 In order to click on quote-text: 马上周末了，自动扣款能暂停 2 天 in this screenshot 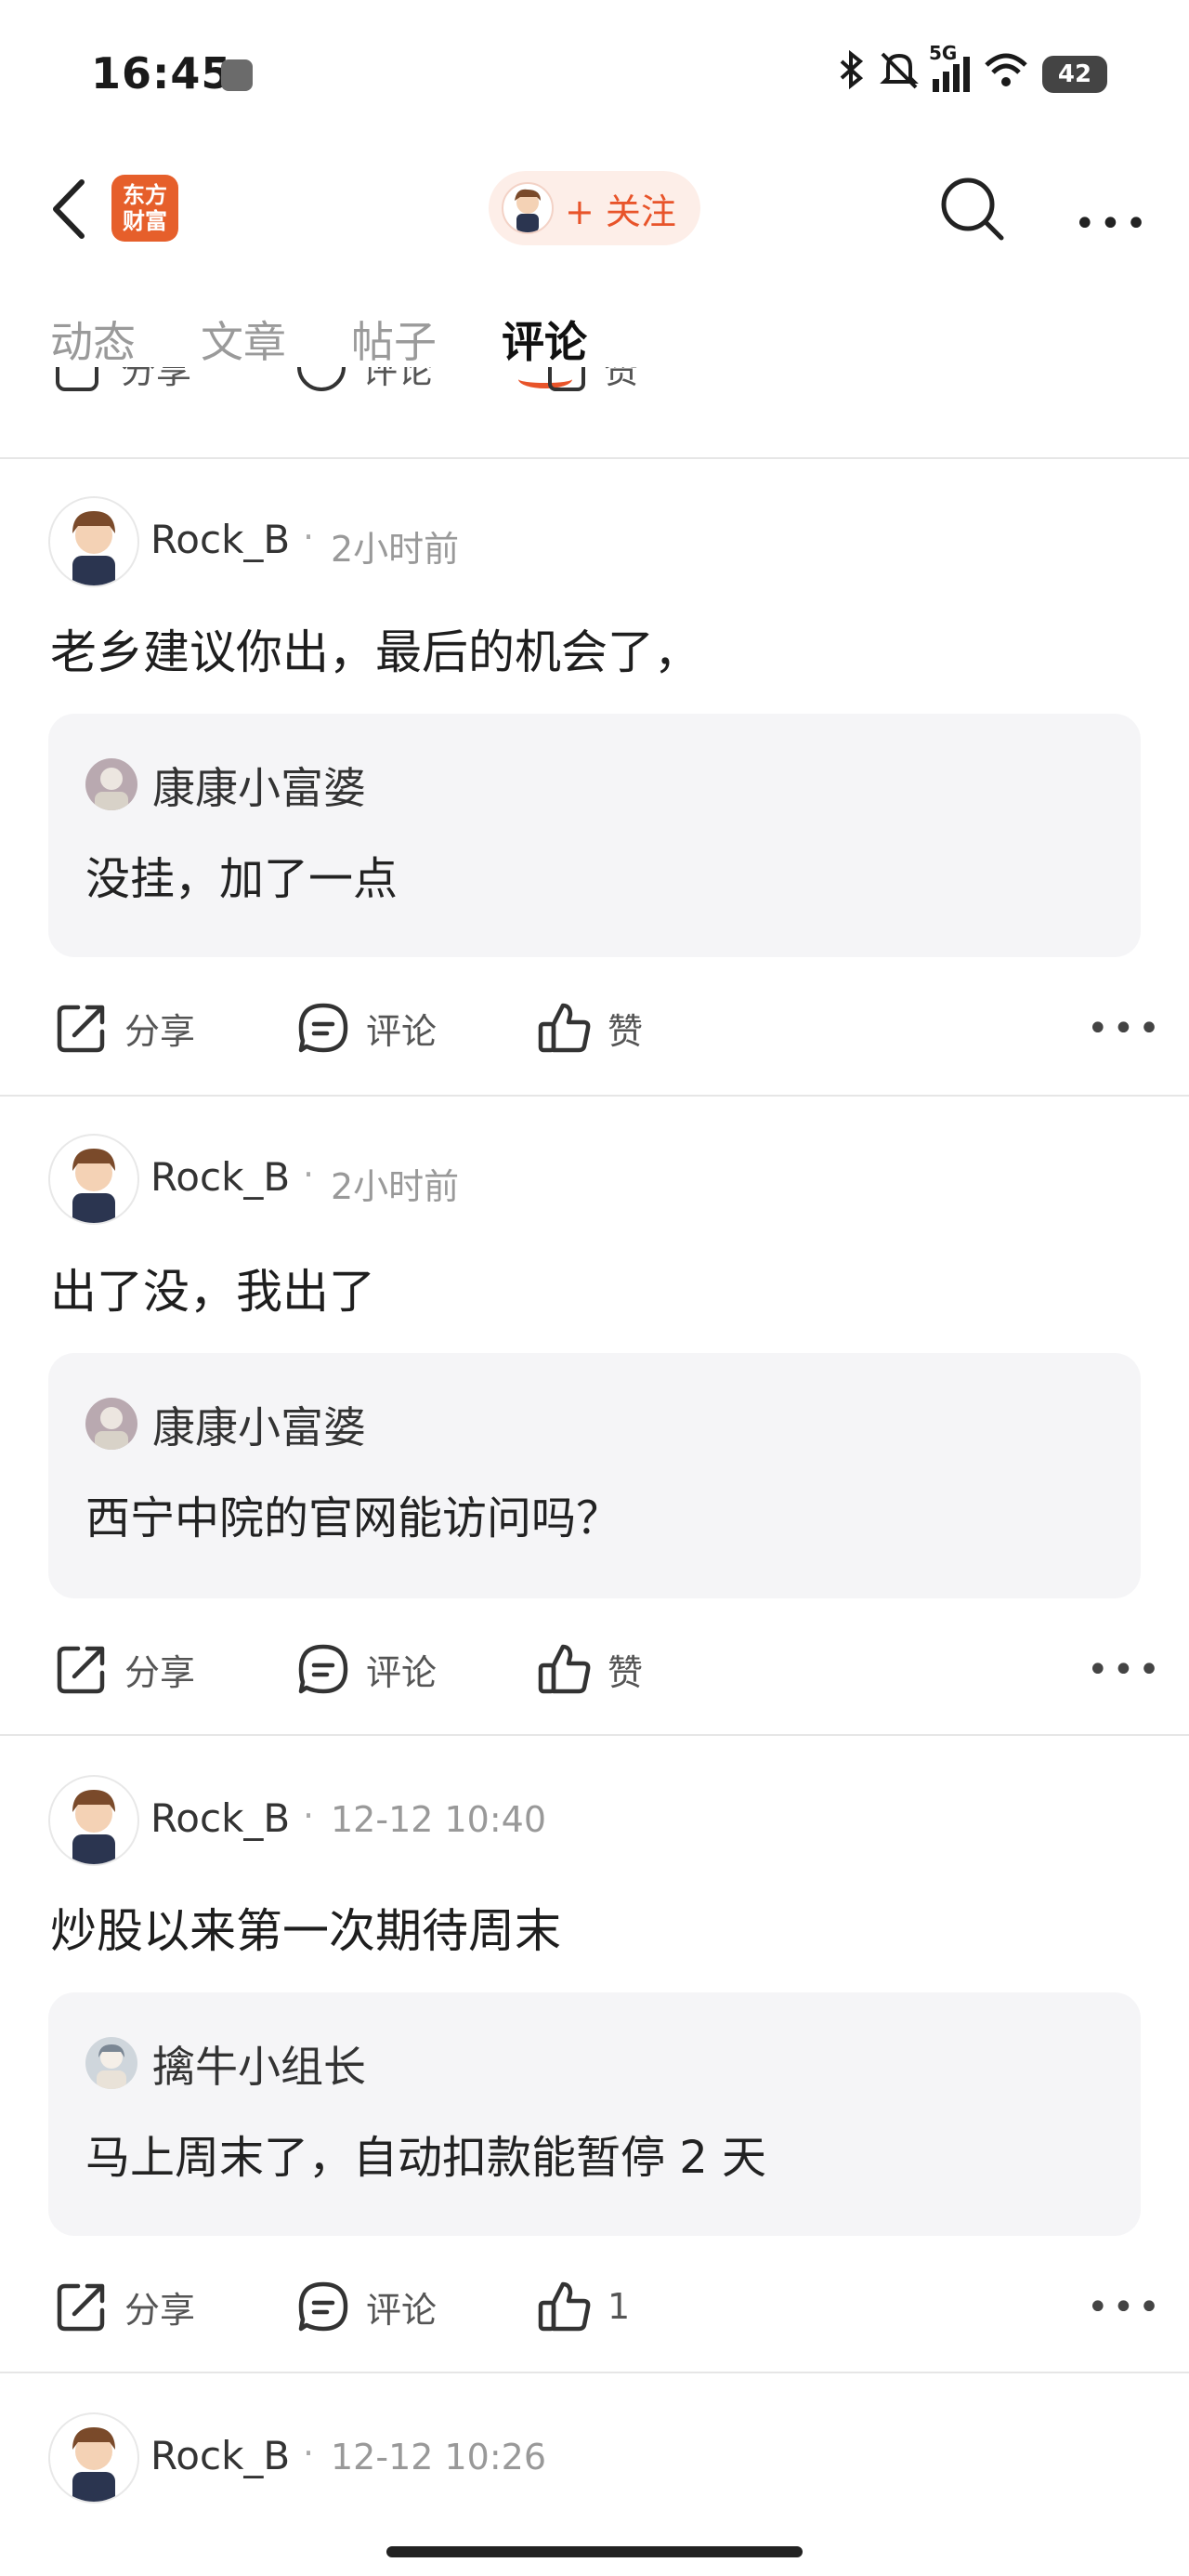, I will do `click(426, 2158)`.